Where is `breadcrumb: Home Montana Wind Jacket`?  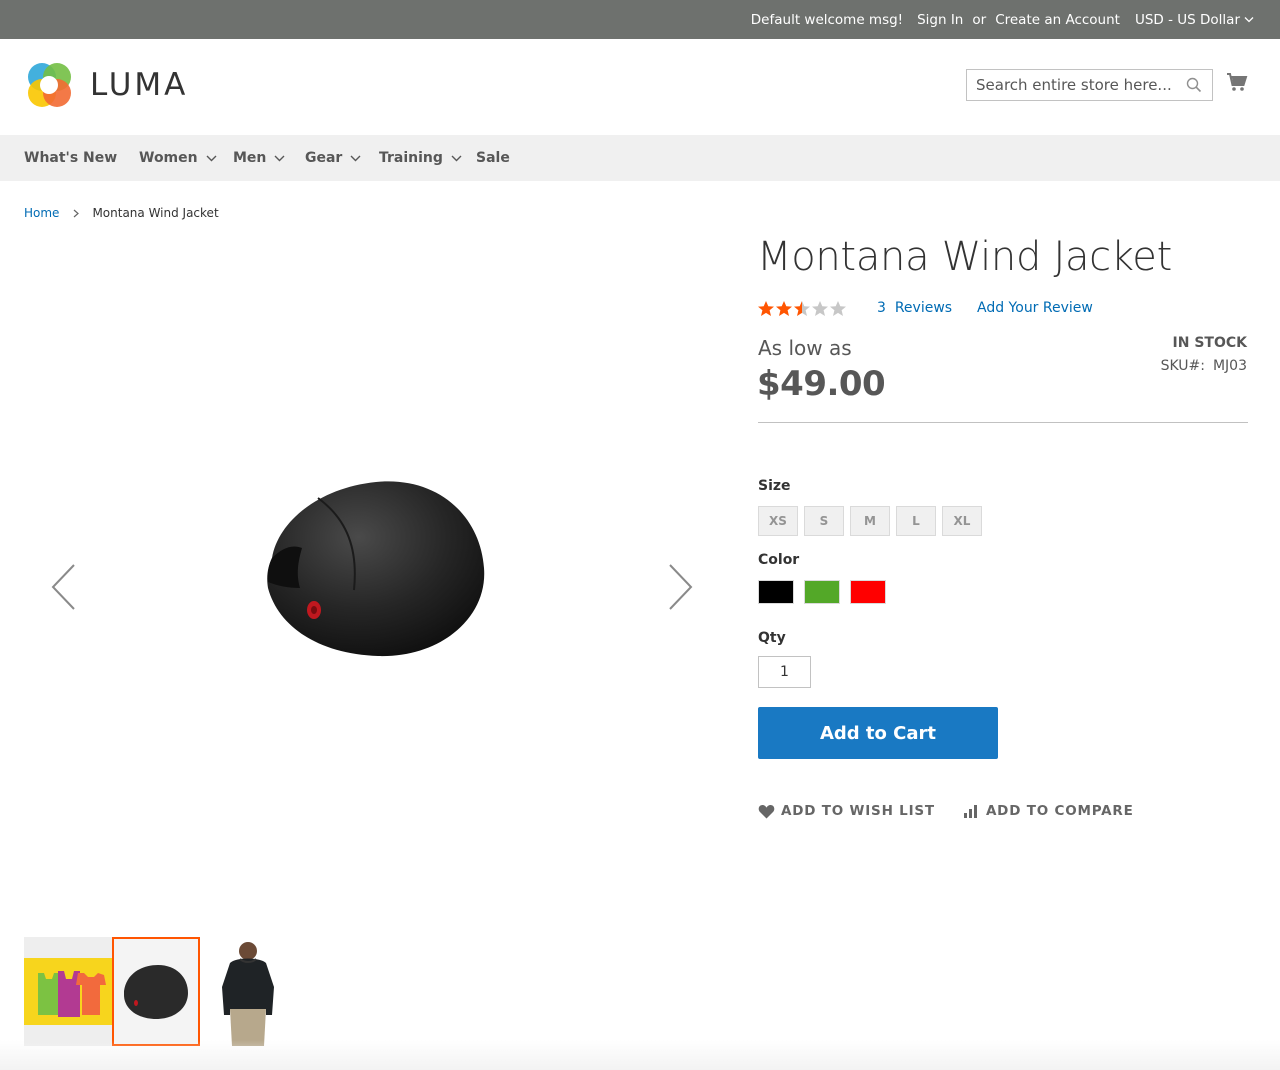 breadcrumb: Home Montana Wind Jacket is located at coordinates (121, 213).